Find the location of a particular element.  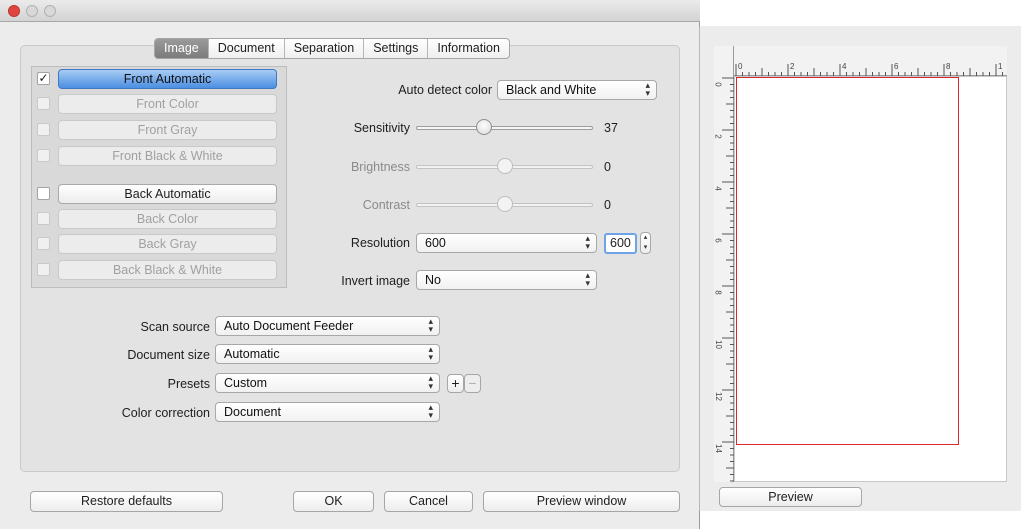

front-automatic-checkbox: ✓ is located at coordinates (43, 78).